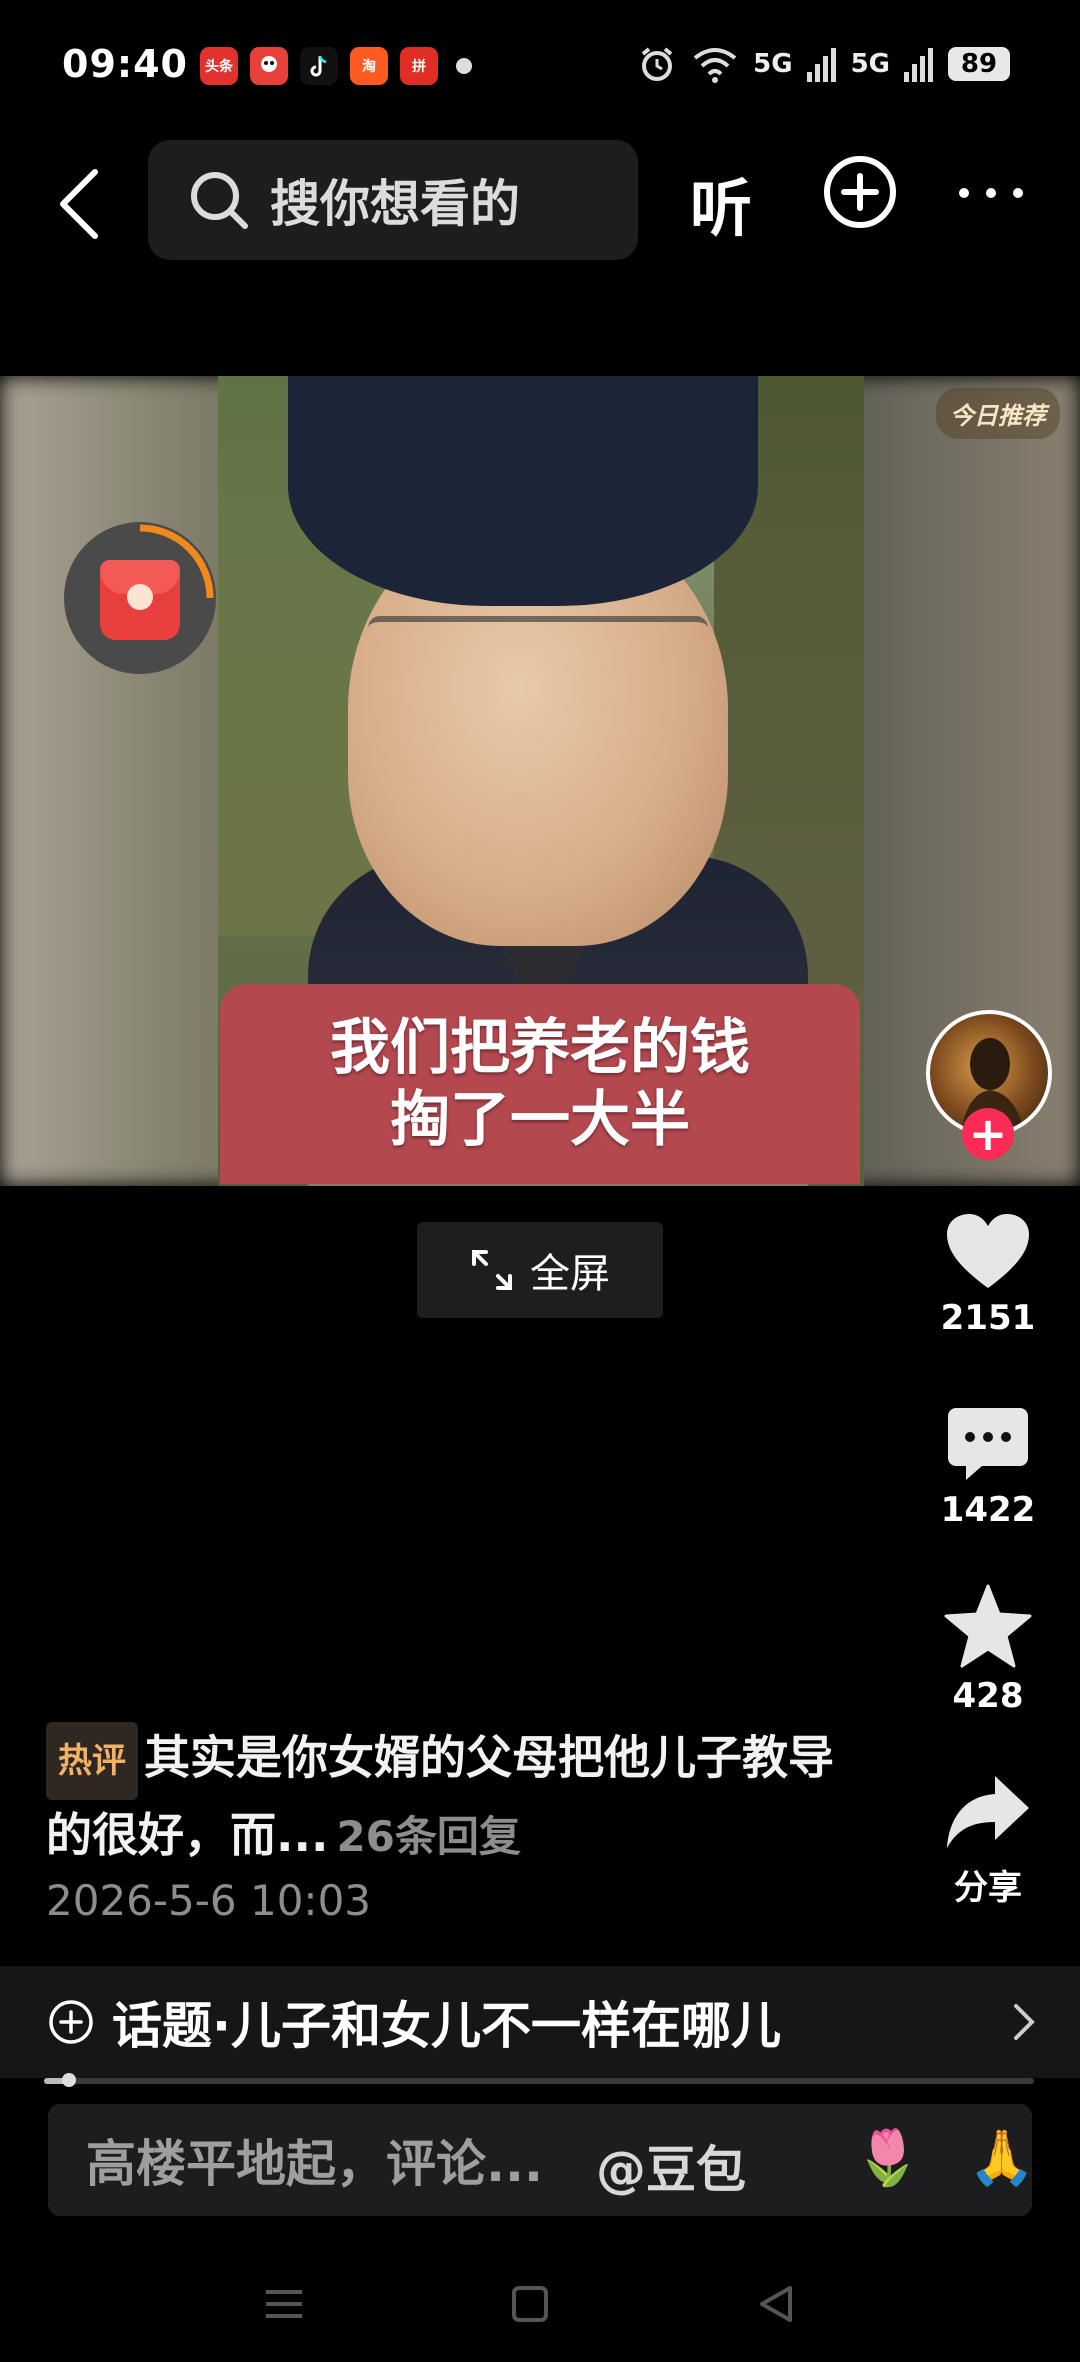  What do you see at coordinates (821, 65) in the screenshot?
I see `signal-1-icon` at bounding box center [821, 65].